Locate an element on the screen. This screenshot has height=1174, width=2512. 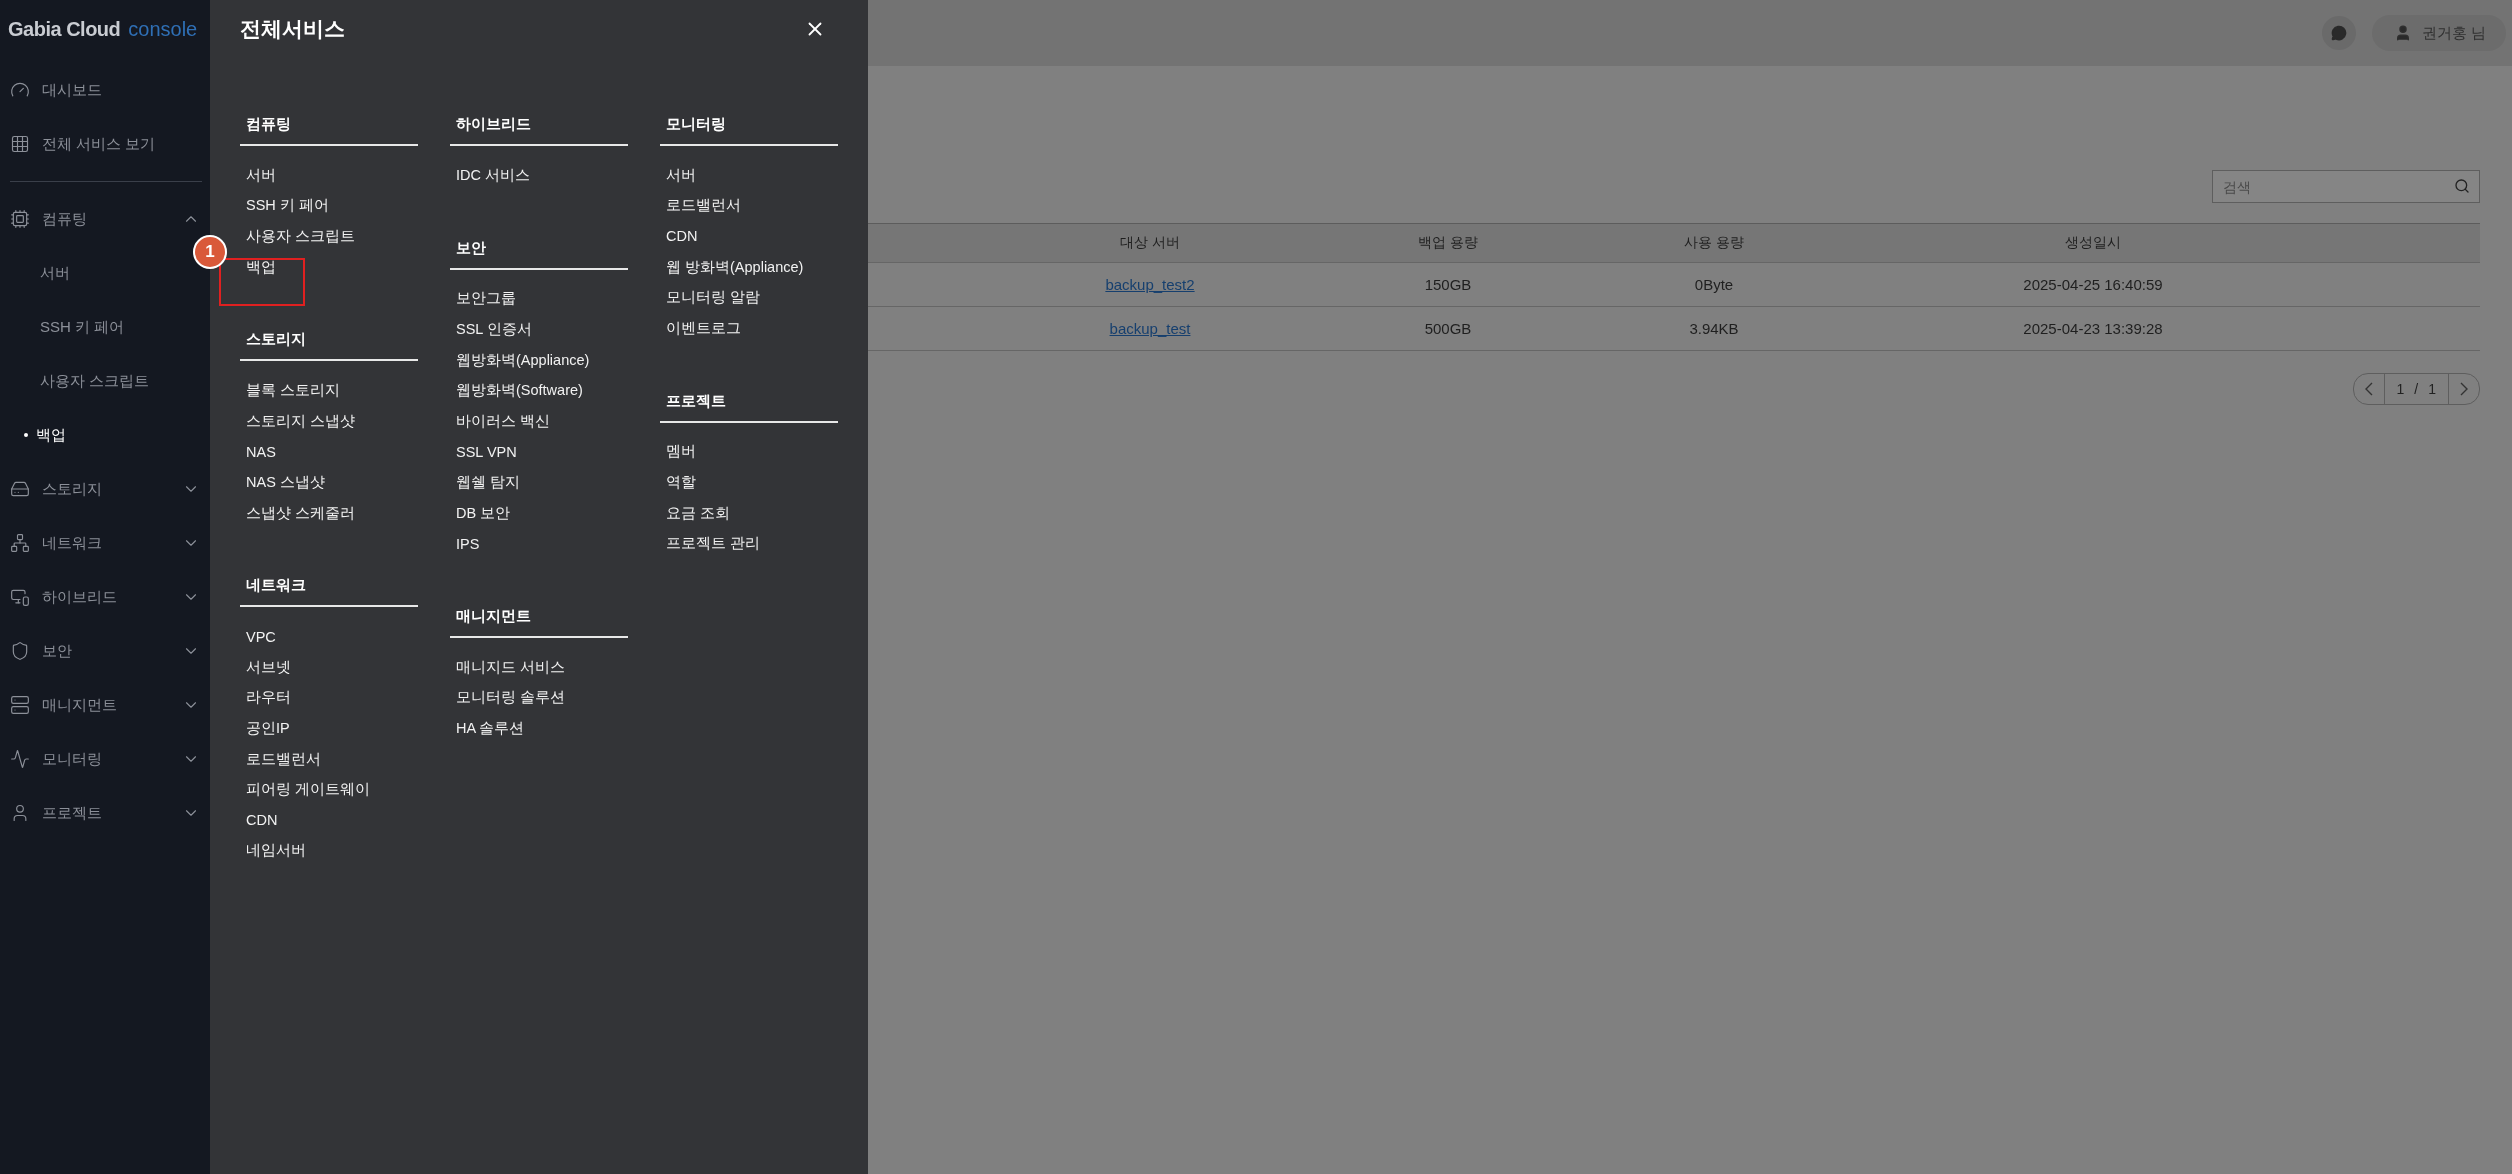
menu-item: 이벤트로그 is located at coordinates (700, 328).